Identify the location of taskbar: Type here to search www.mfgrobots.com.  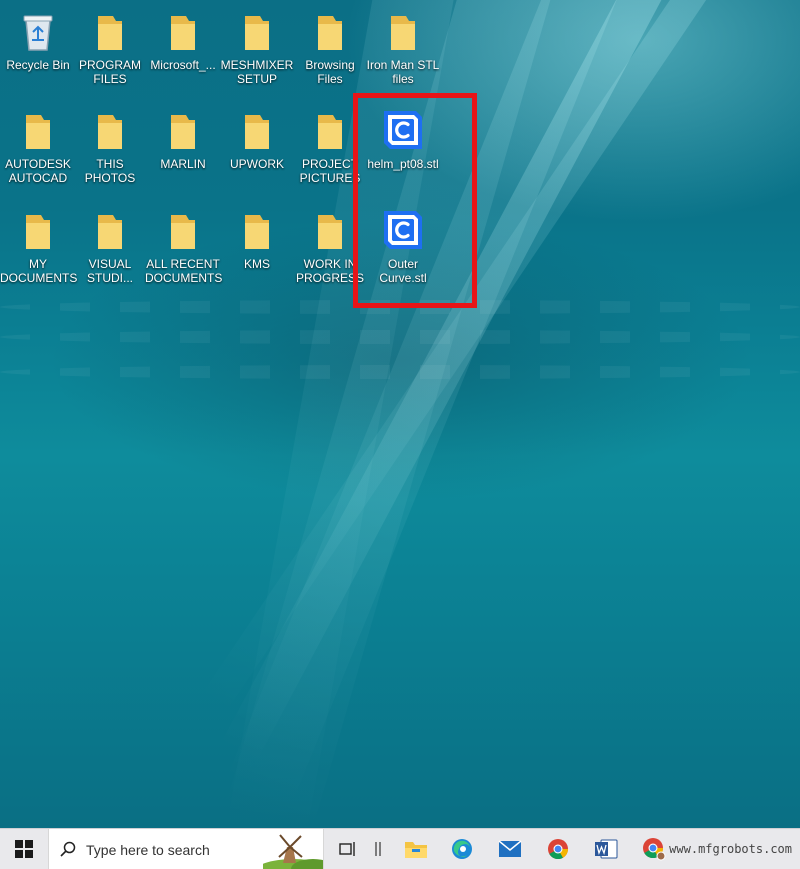
(400, 848).